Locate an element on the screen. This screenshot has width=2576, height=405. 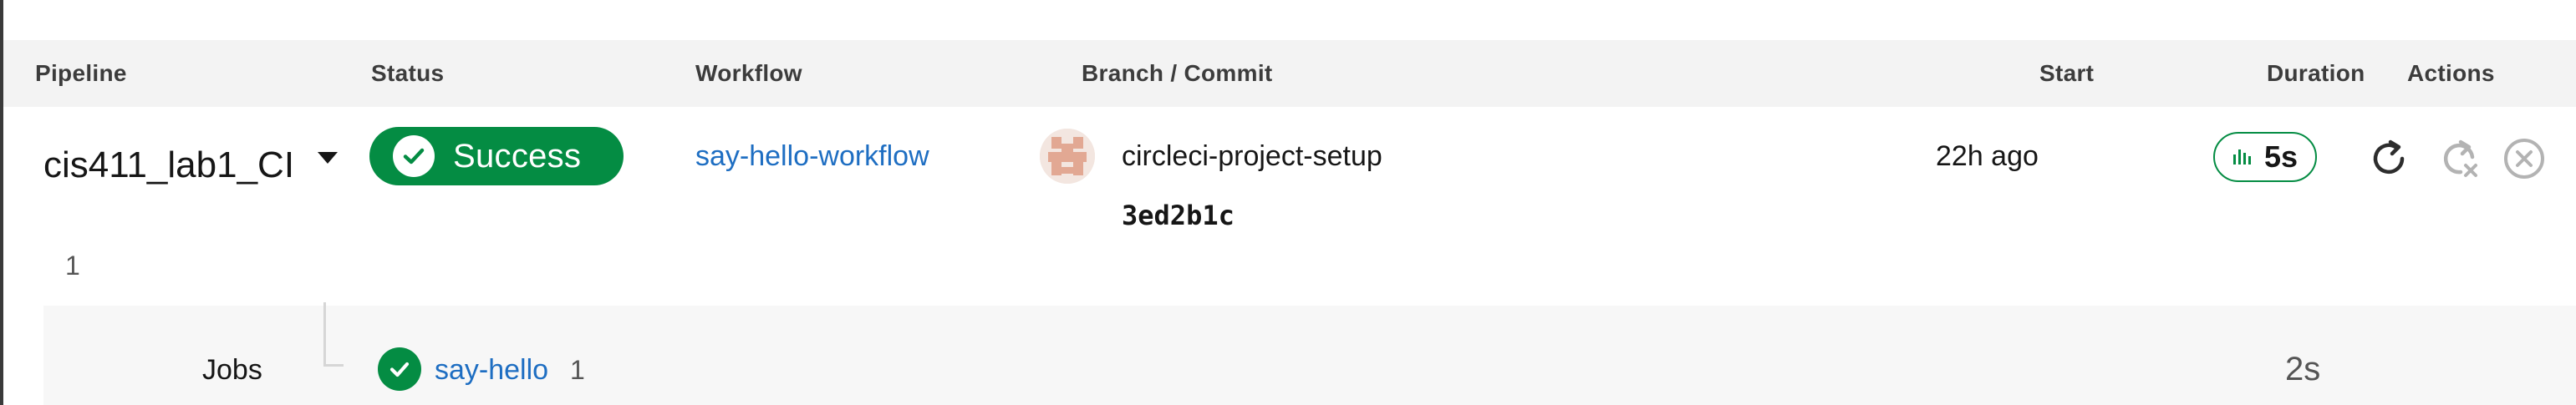
start-time: 22h ago is located at coordinates (1987, 156).